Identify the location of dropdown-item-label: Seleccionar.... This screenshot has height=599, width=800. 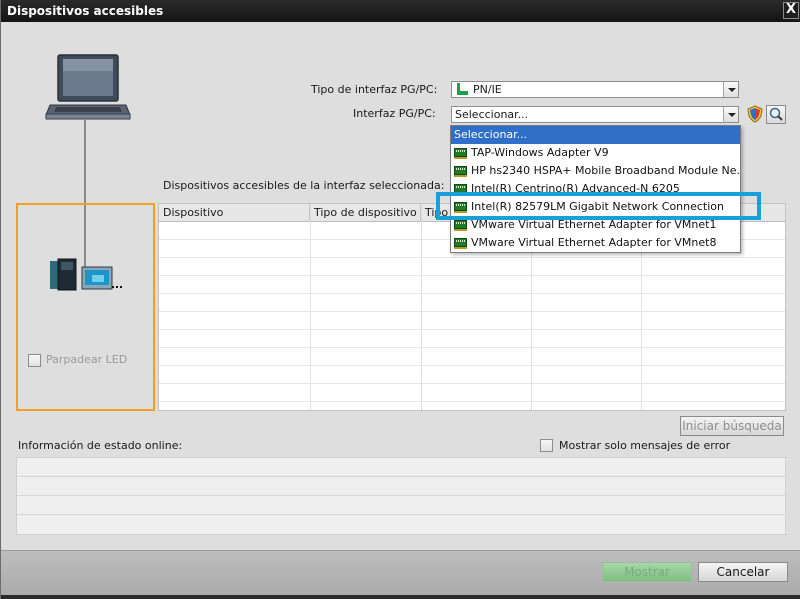
(491, 134).